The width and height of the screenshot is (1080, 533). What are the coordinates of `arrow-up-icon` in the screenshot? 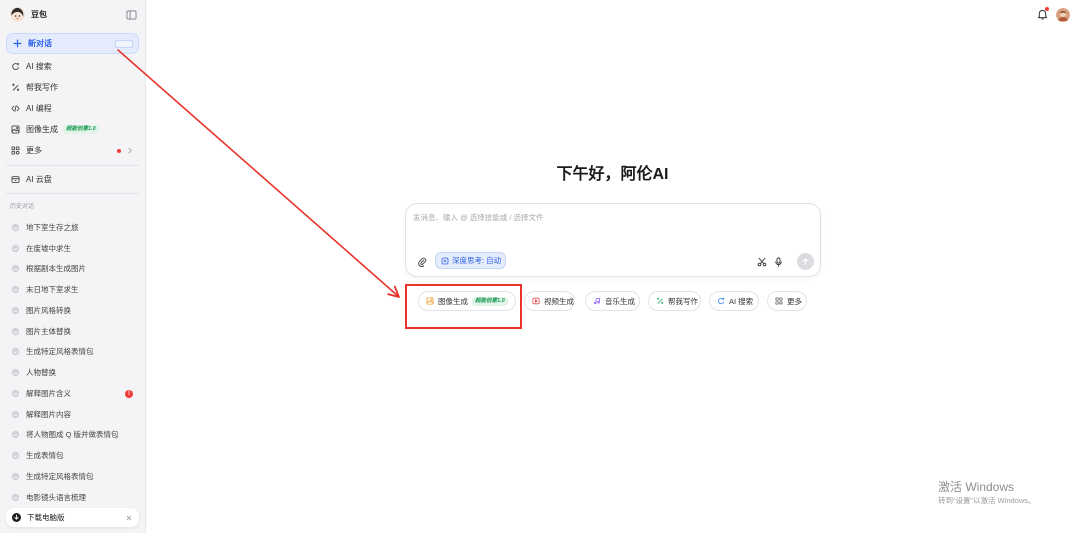 It's located at (805, 262).